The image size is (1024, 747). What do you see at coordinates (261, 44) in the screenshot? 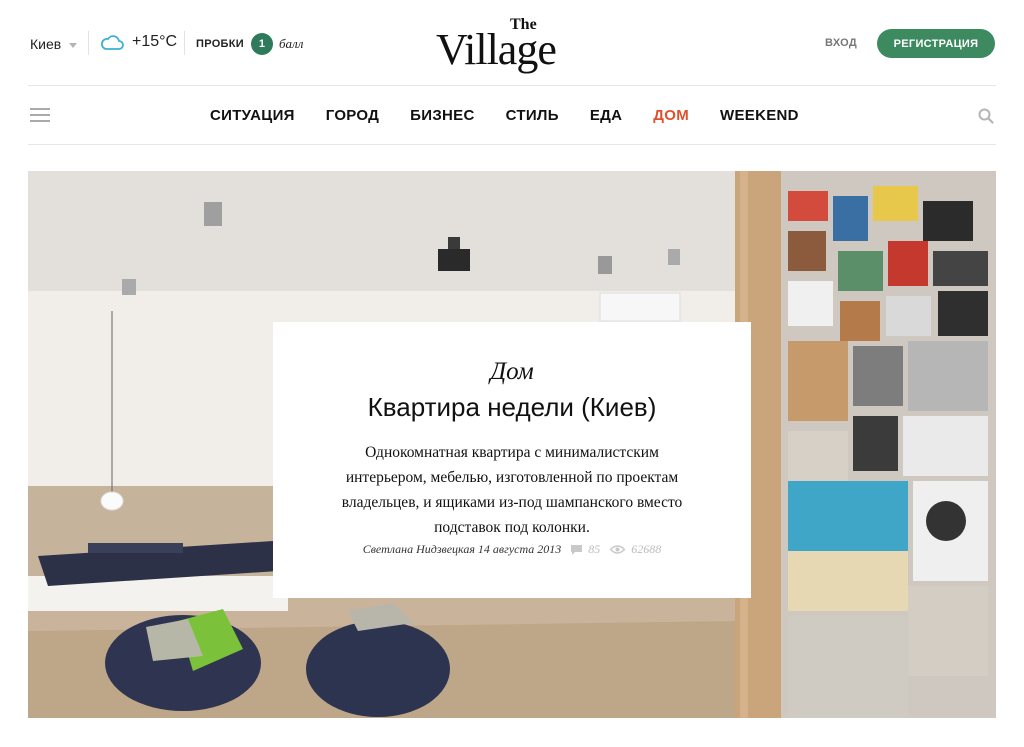
I see `traffic-score-badge: 1` at bounding box center [261, 44].